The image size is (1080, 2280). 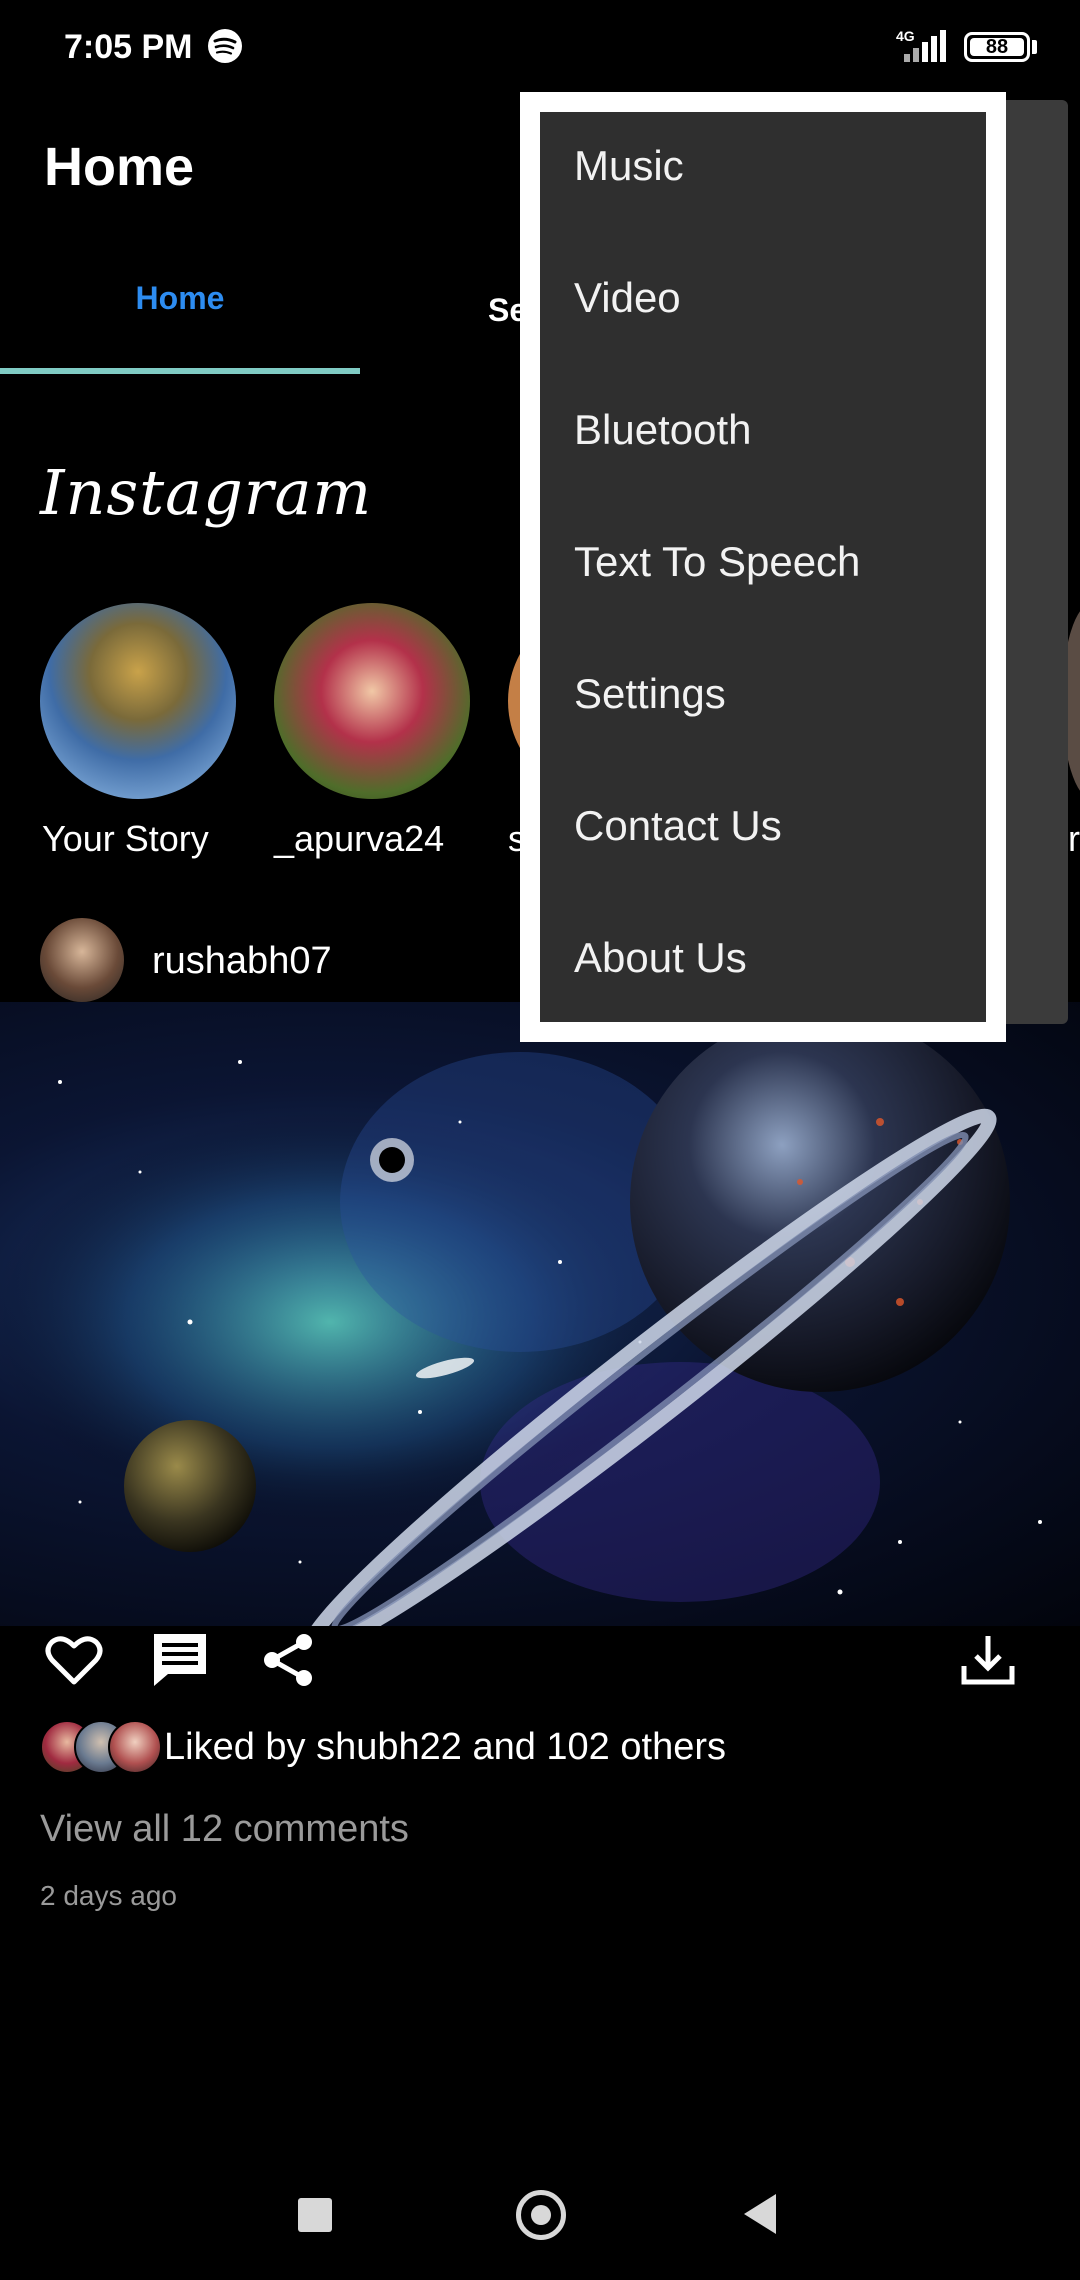 I want to click on menu-item-music: Music, so click(x=629, y=166).